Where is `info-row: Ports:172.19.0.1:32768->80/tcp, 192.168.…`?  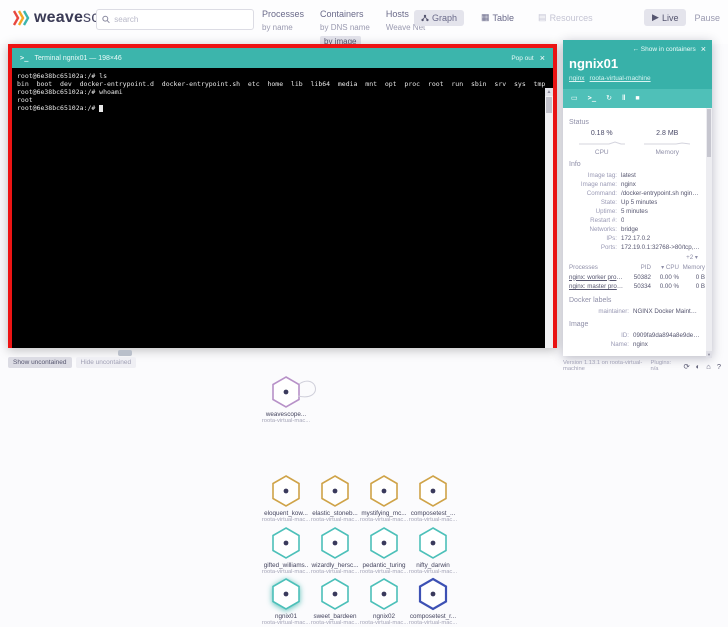
info-row: Ports:172.19.0.1:32768->80/tcp, 192.168.… is located at coordinates (650, 247).